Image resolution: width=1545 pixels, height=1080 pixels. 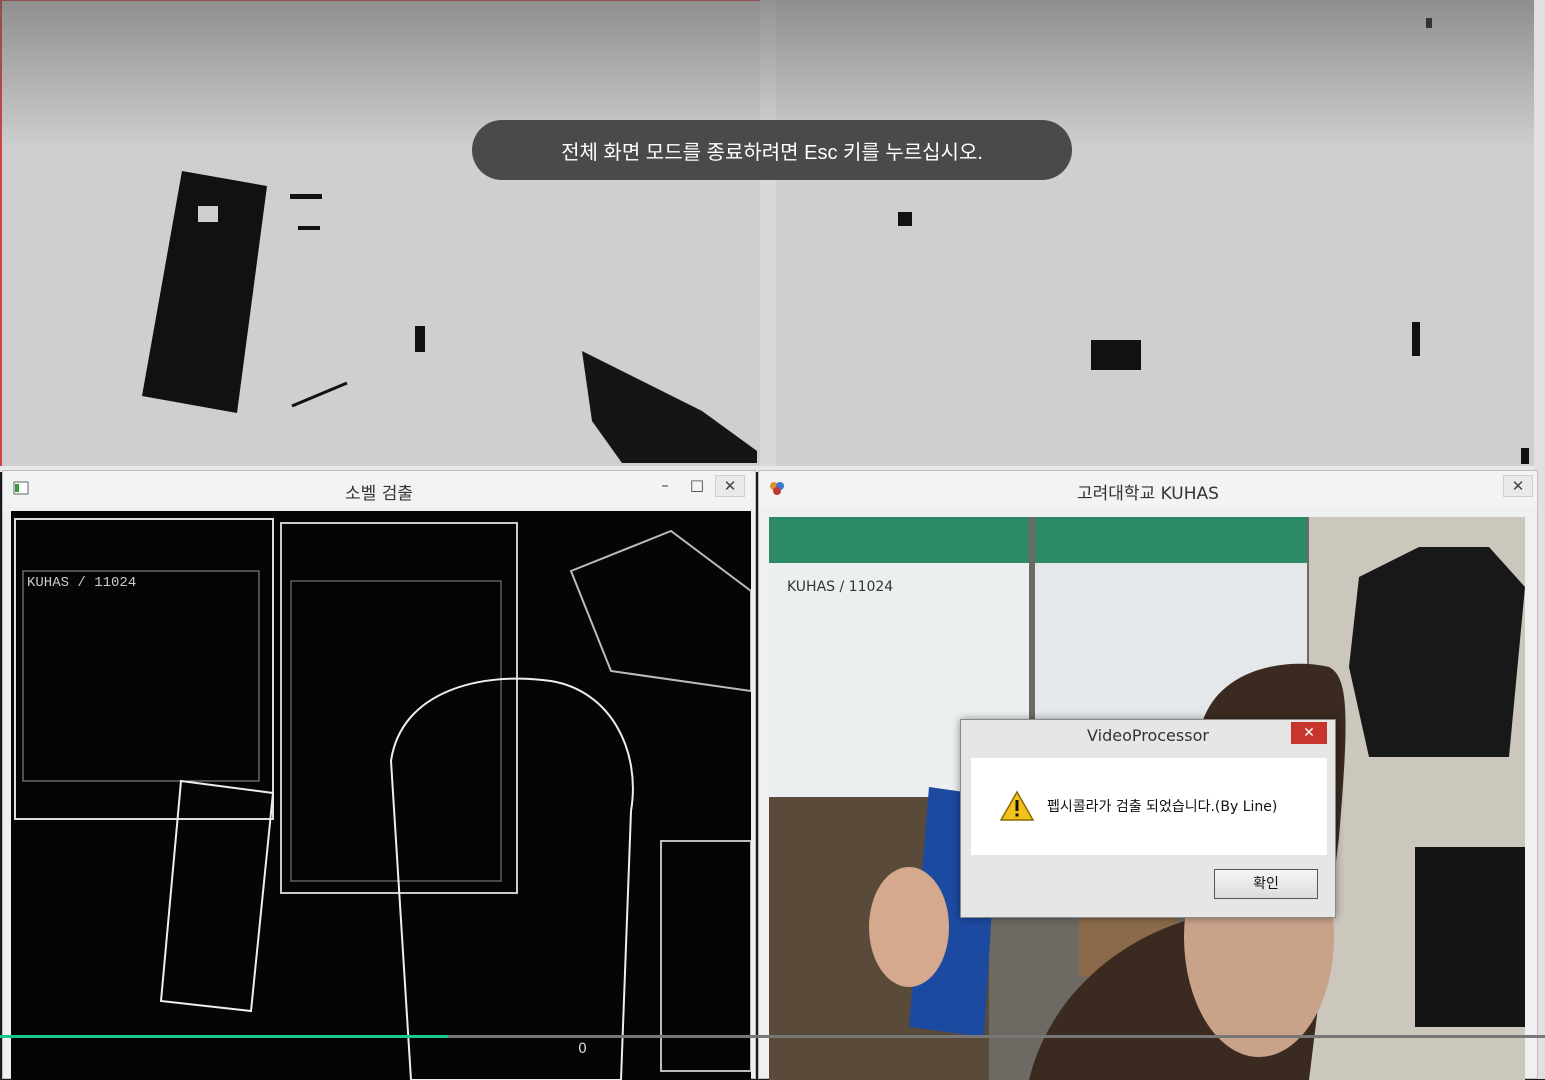 I want to click on minimize-button: –, so click(x=665, y=485).